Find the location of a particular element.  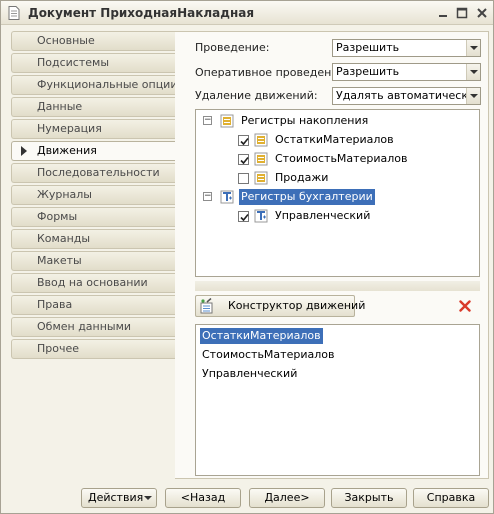

tab-commands: Команды is located at coordinates (93, 239).